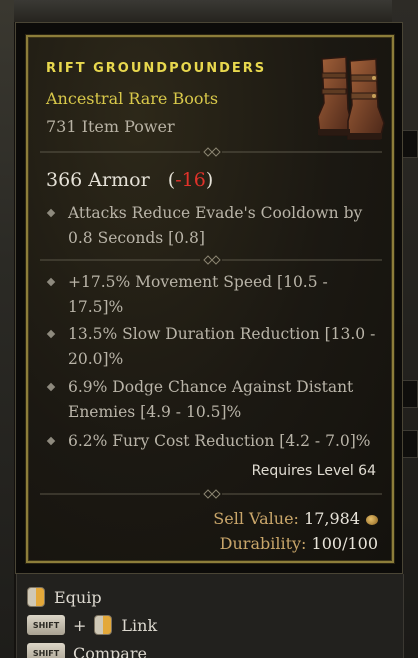 Image resolution: width=418 pixels, height=658 pixels. I want to click on item-name: Rift Groundpounders, so click(156, 68).